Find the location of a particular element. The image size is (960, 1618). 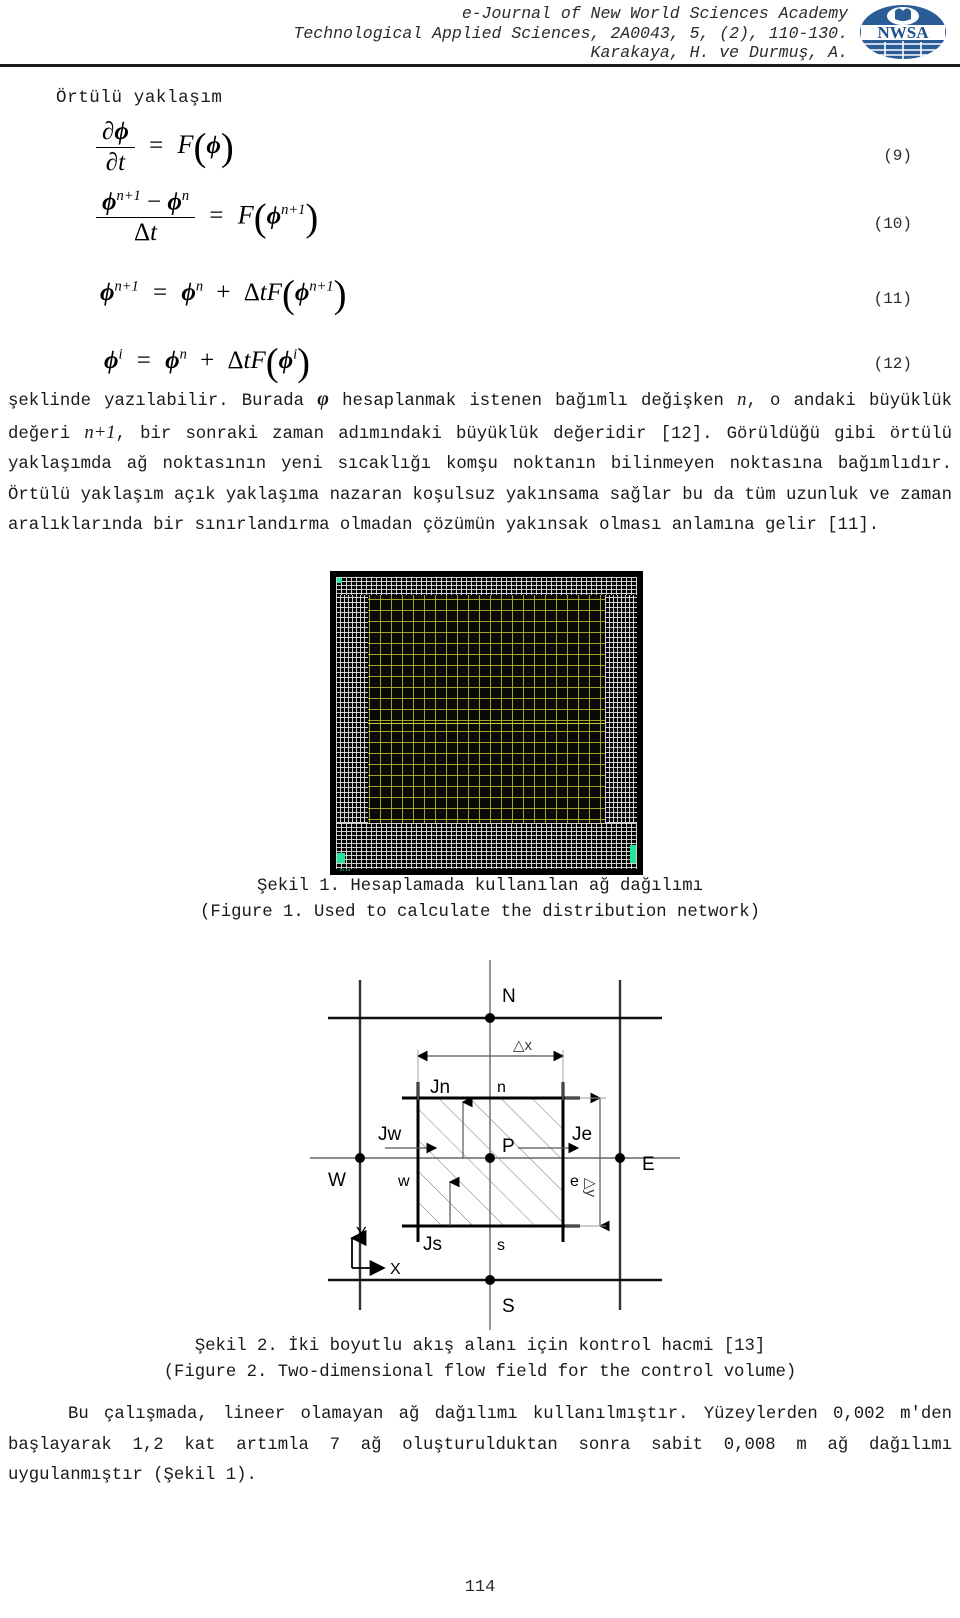

label-flux-s: Js is located at coordinates (432, 1244).